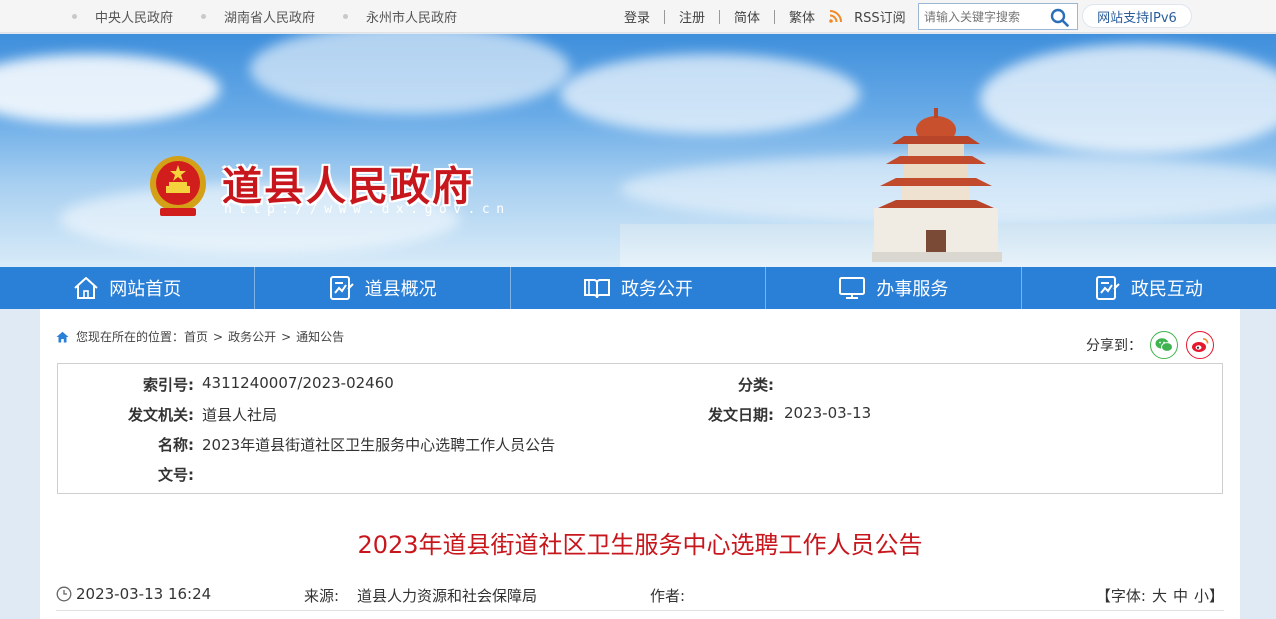  What do you see at coordinates (852, 288) in the screenshot?
I see `monitor-icon` at bounding box center [852, 288].